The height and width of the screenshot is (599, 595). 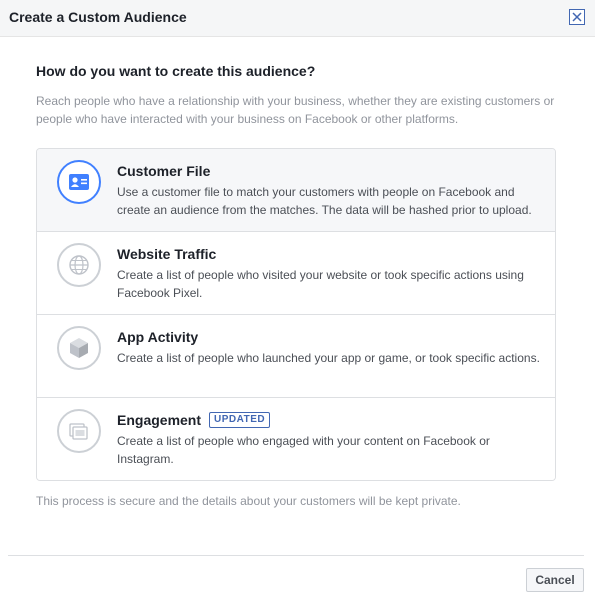 I want to click on dialog-title: Create a Custom Audience, so click(x=98, y=17).